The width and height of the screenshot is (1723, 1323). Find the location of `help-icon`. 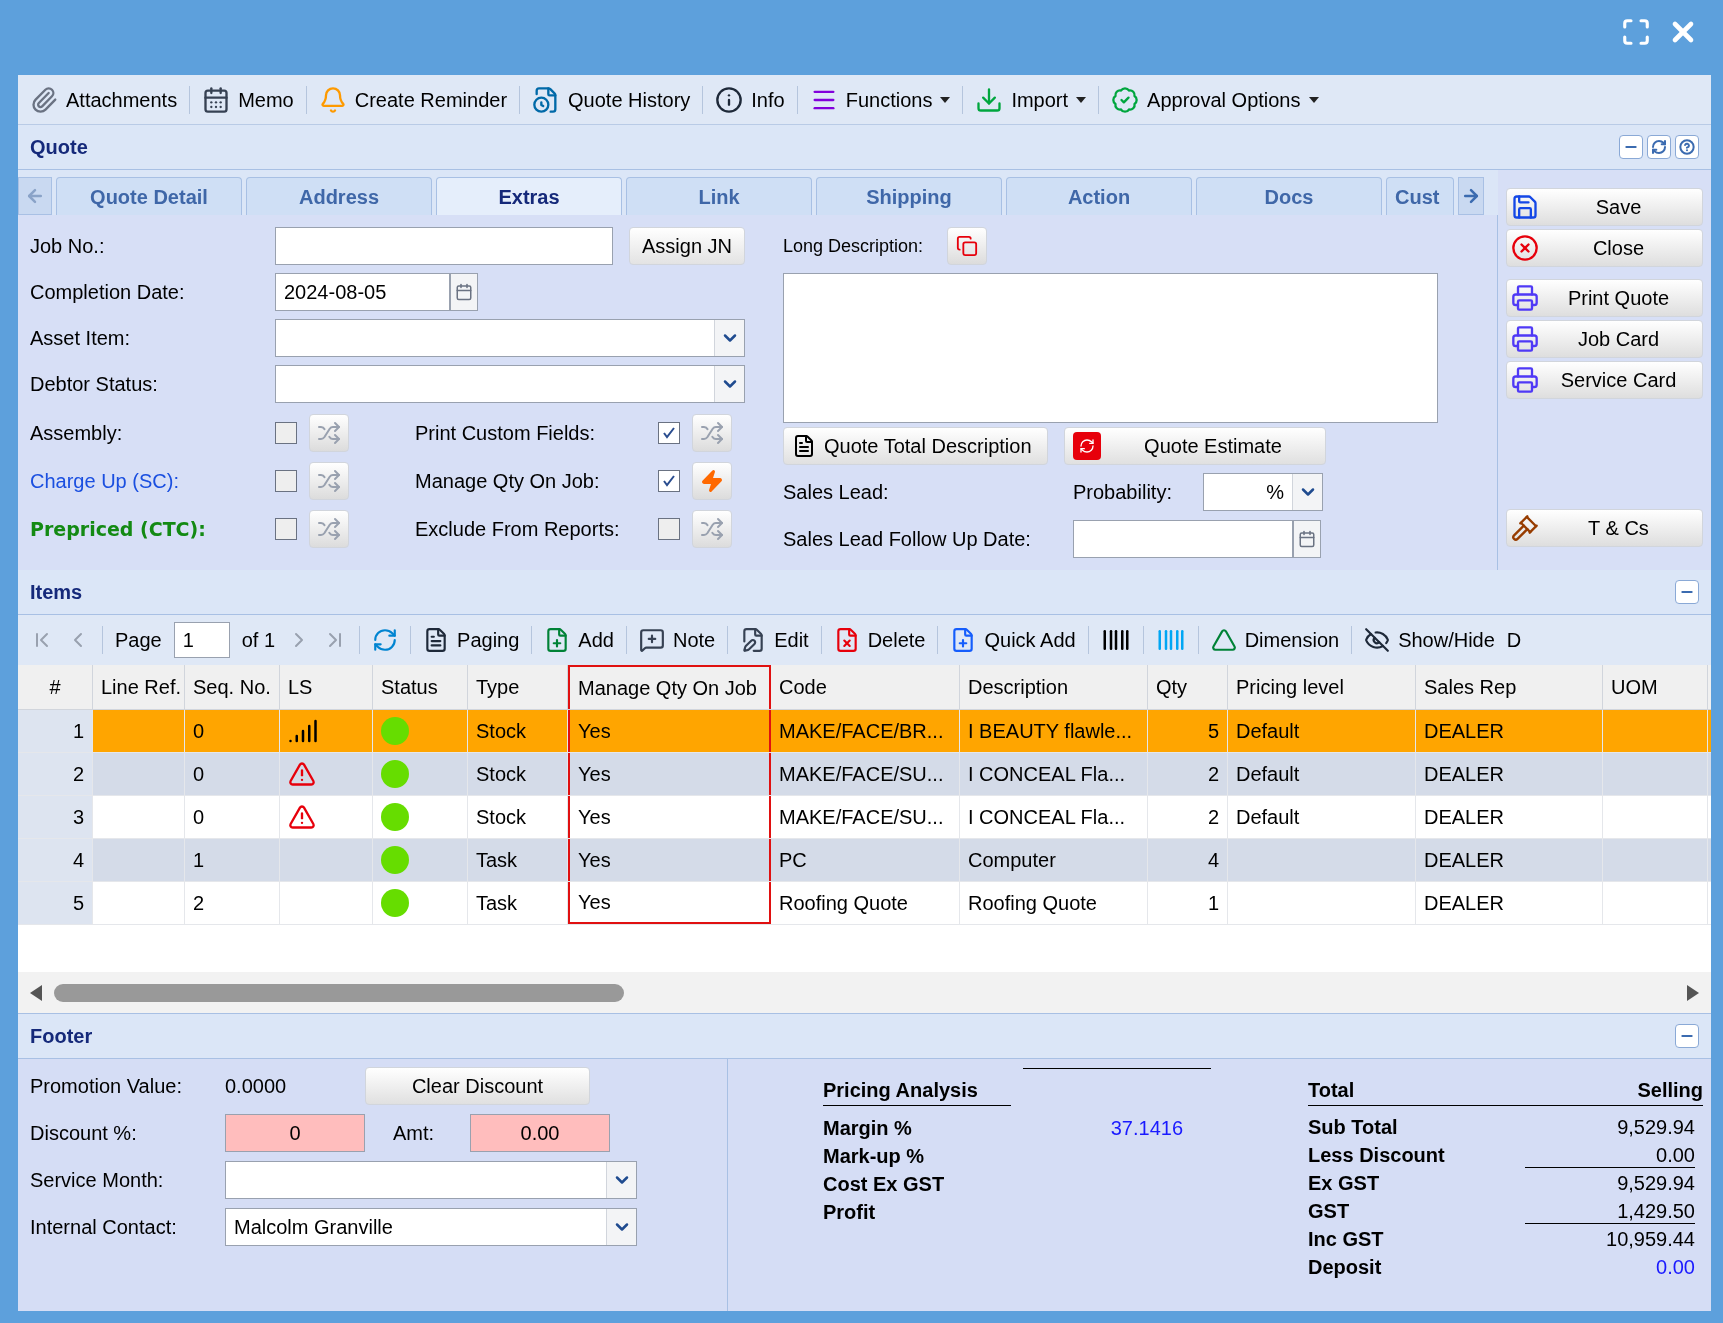

help-icon is located at coordinates (1687, 147).